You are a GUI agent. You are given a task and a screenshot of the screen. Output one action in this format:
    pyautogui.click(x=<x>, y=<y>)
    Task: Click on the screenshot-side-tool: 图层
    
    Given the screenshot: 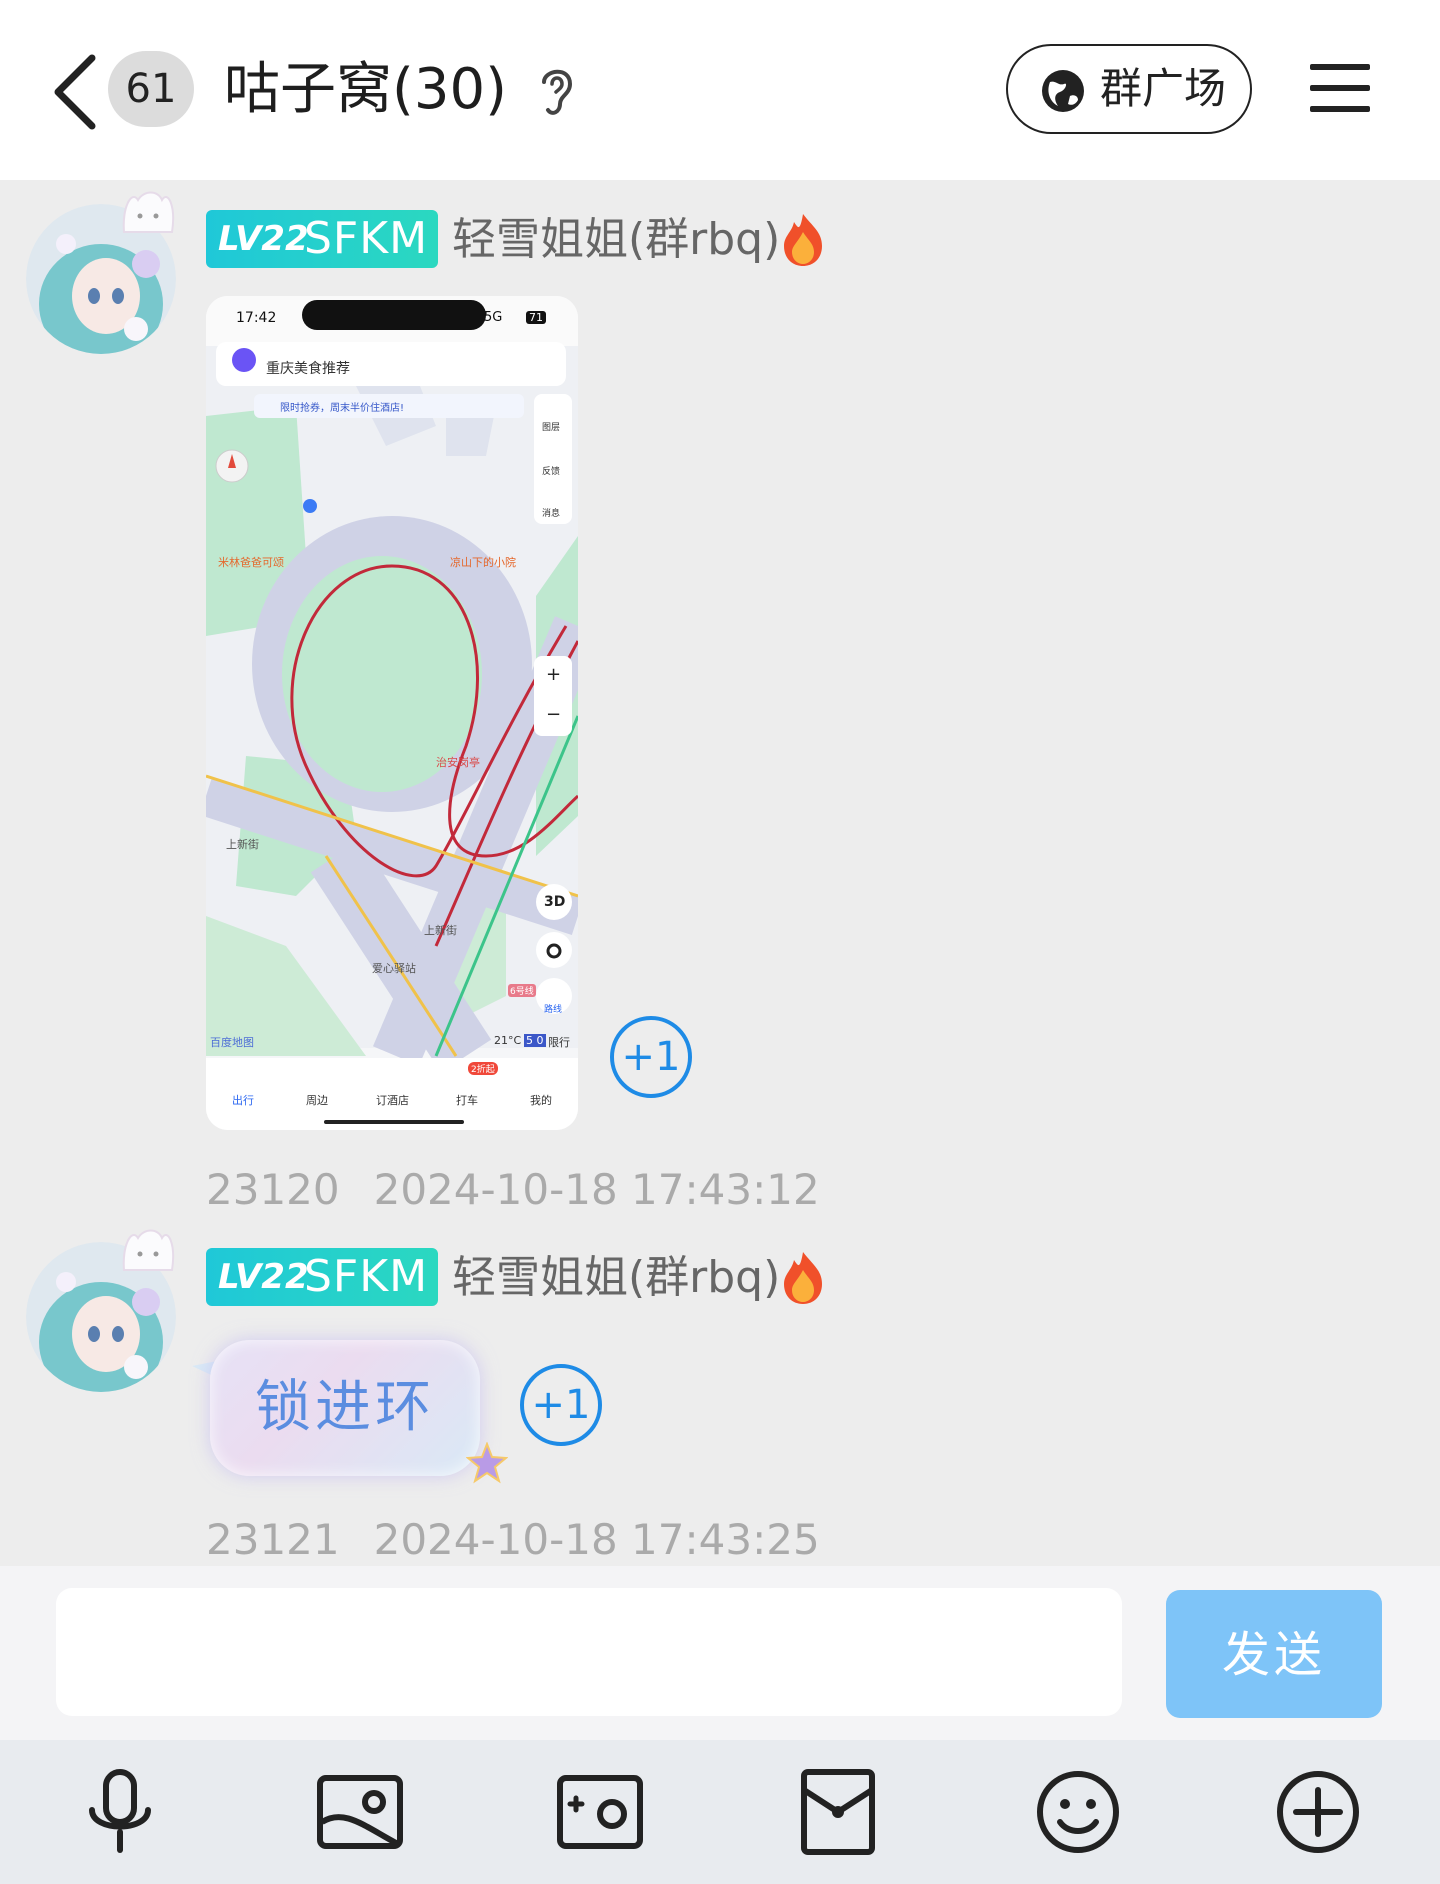 What is the action you would take?
    pyautogui.click(x=551, y=428)
    